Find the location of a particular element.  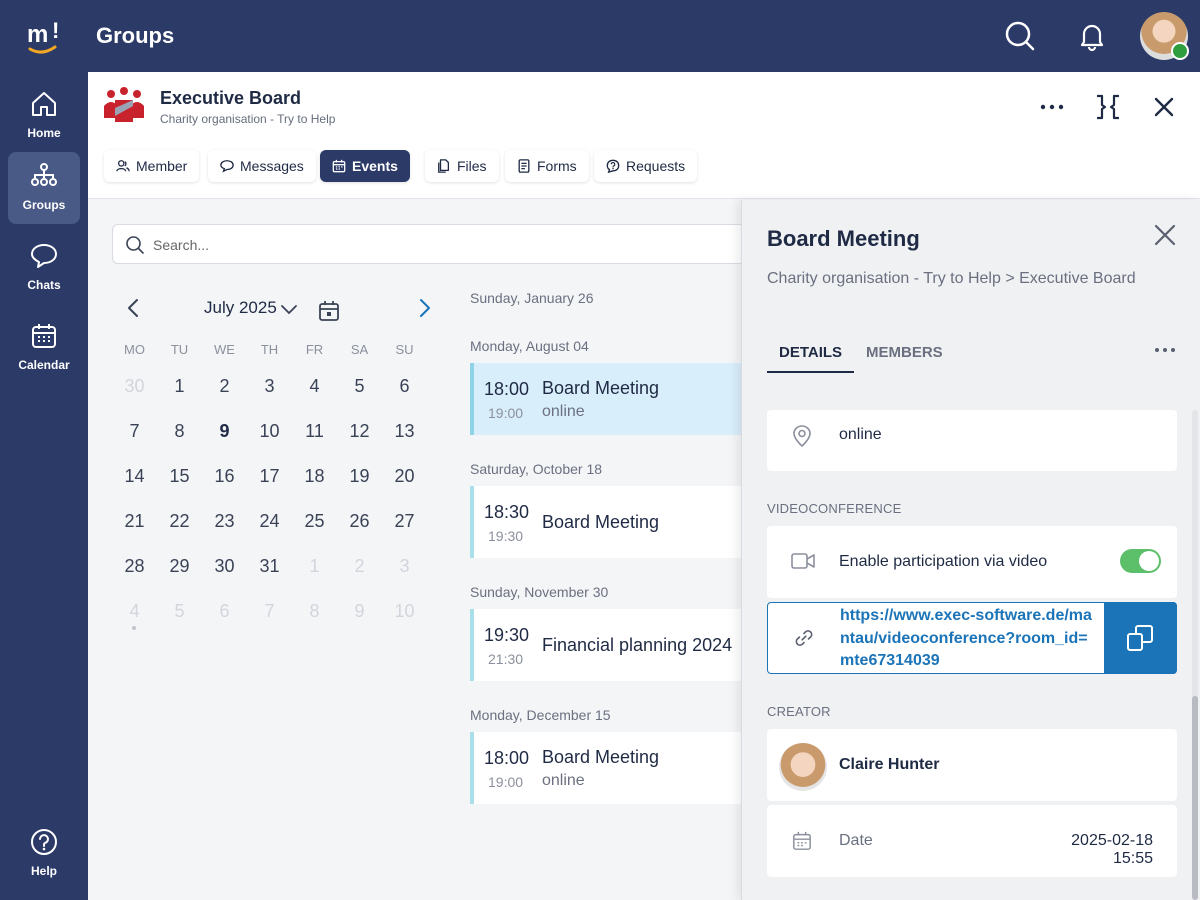

app-logo: m ! is located at coordinates (44, 36).